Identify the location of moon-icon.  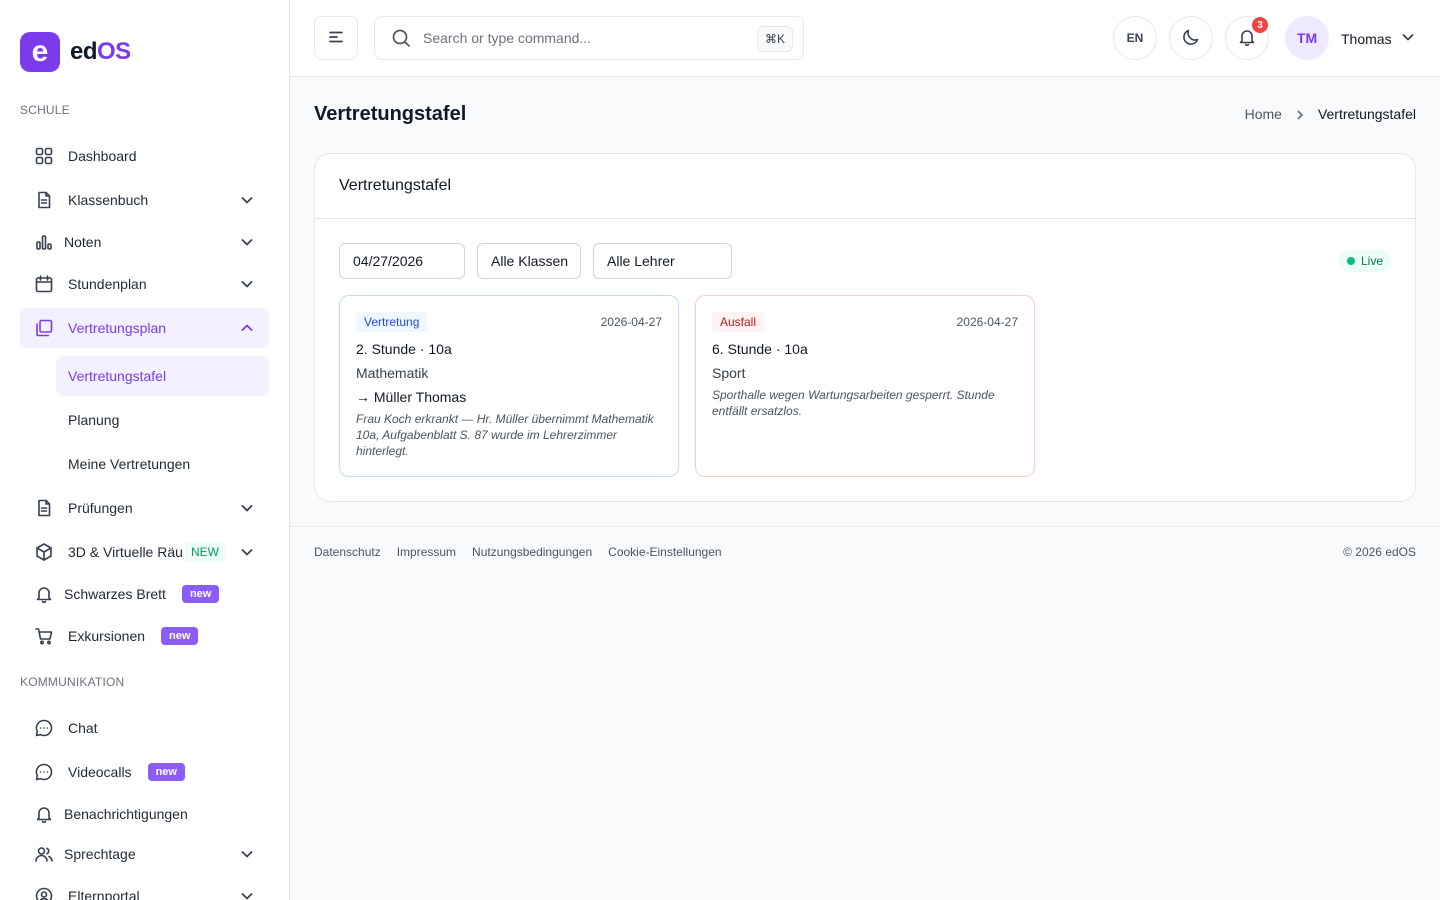
(1191, 38).